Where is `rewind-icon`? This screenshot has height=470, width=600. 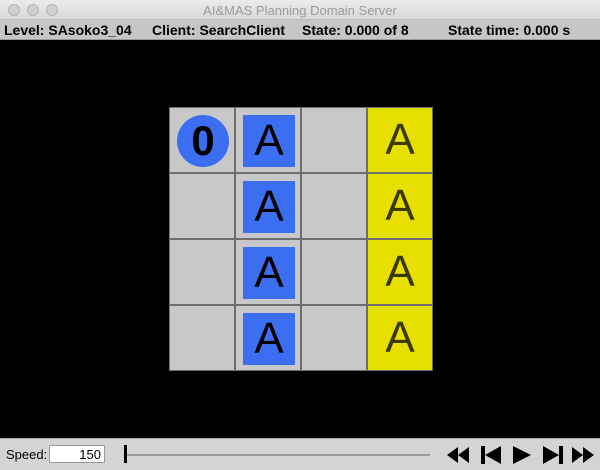 rewind-icon is located at coordinates (458, 455).